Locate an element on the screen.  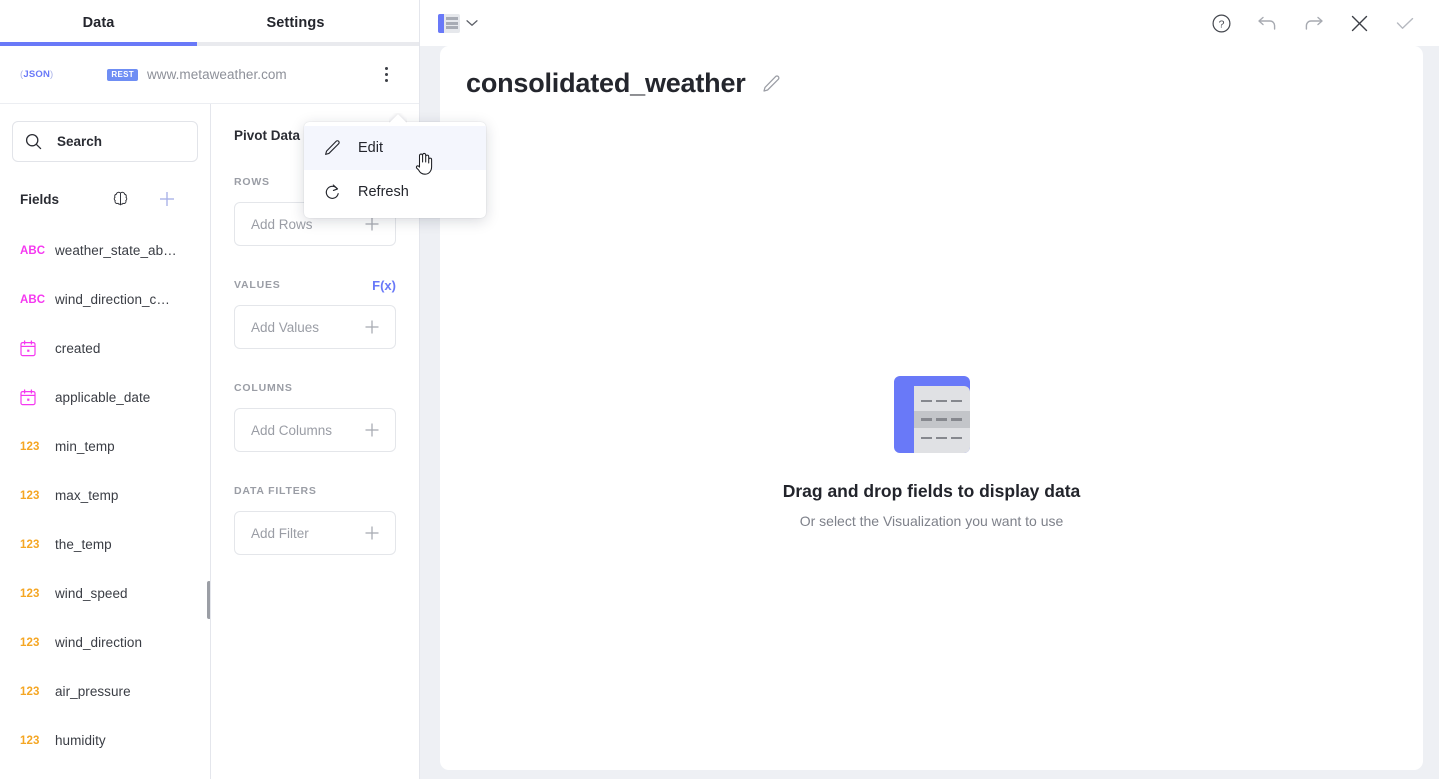
close-button is located at coordinates (1359, 23).